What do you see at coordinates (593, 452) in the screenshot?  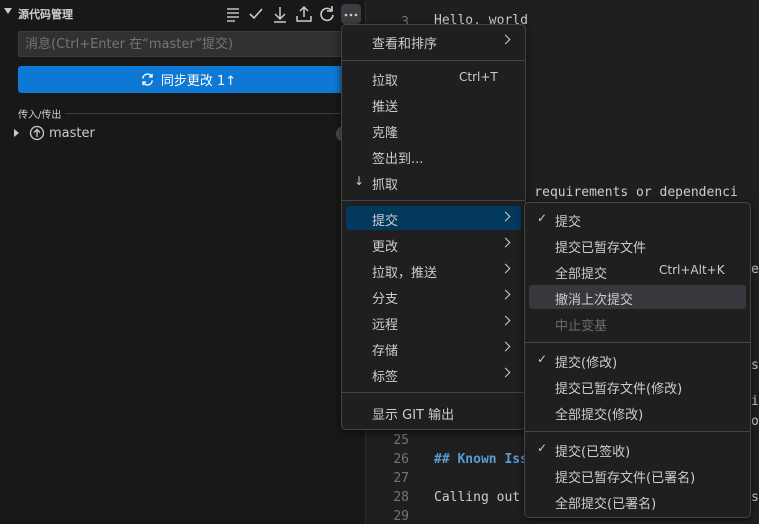 I see `menu-item-label: 提交(已签收)` at bounding box center [593, 452].